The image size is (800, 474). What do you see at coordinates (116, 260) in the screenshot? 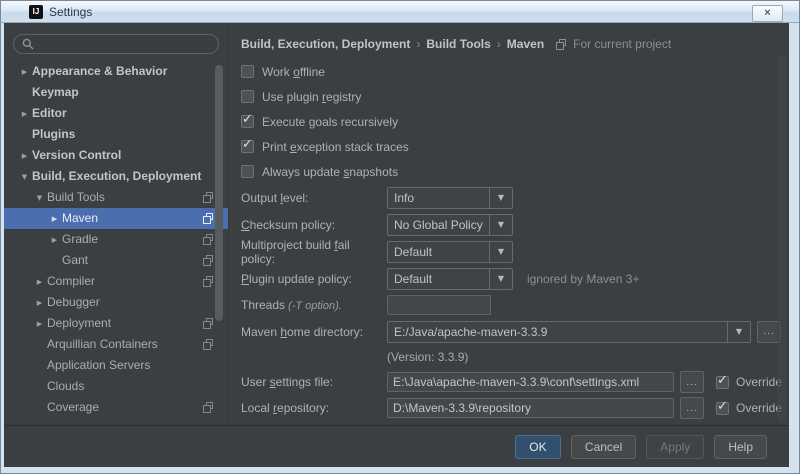
I see `sidebar-item-gant: Gant` at bounding box center [116, 260].